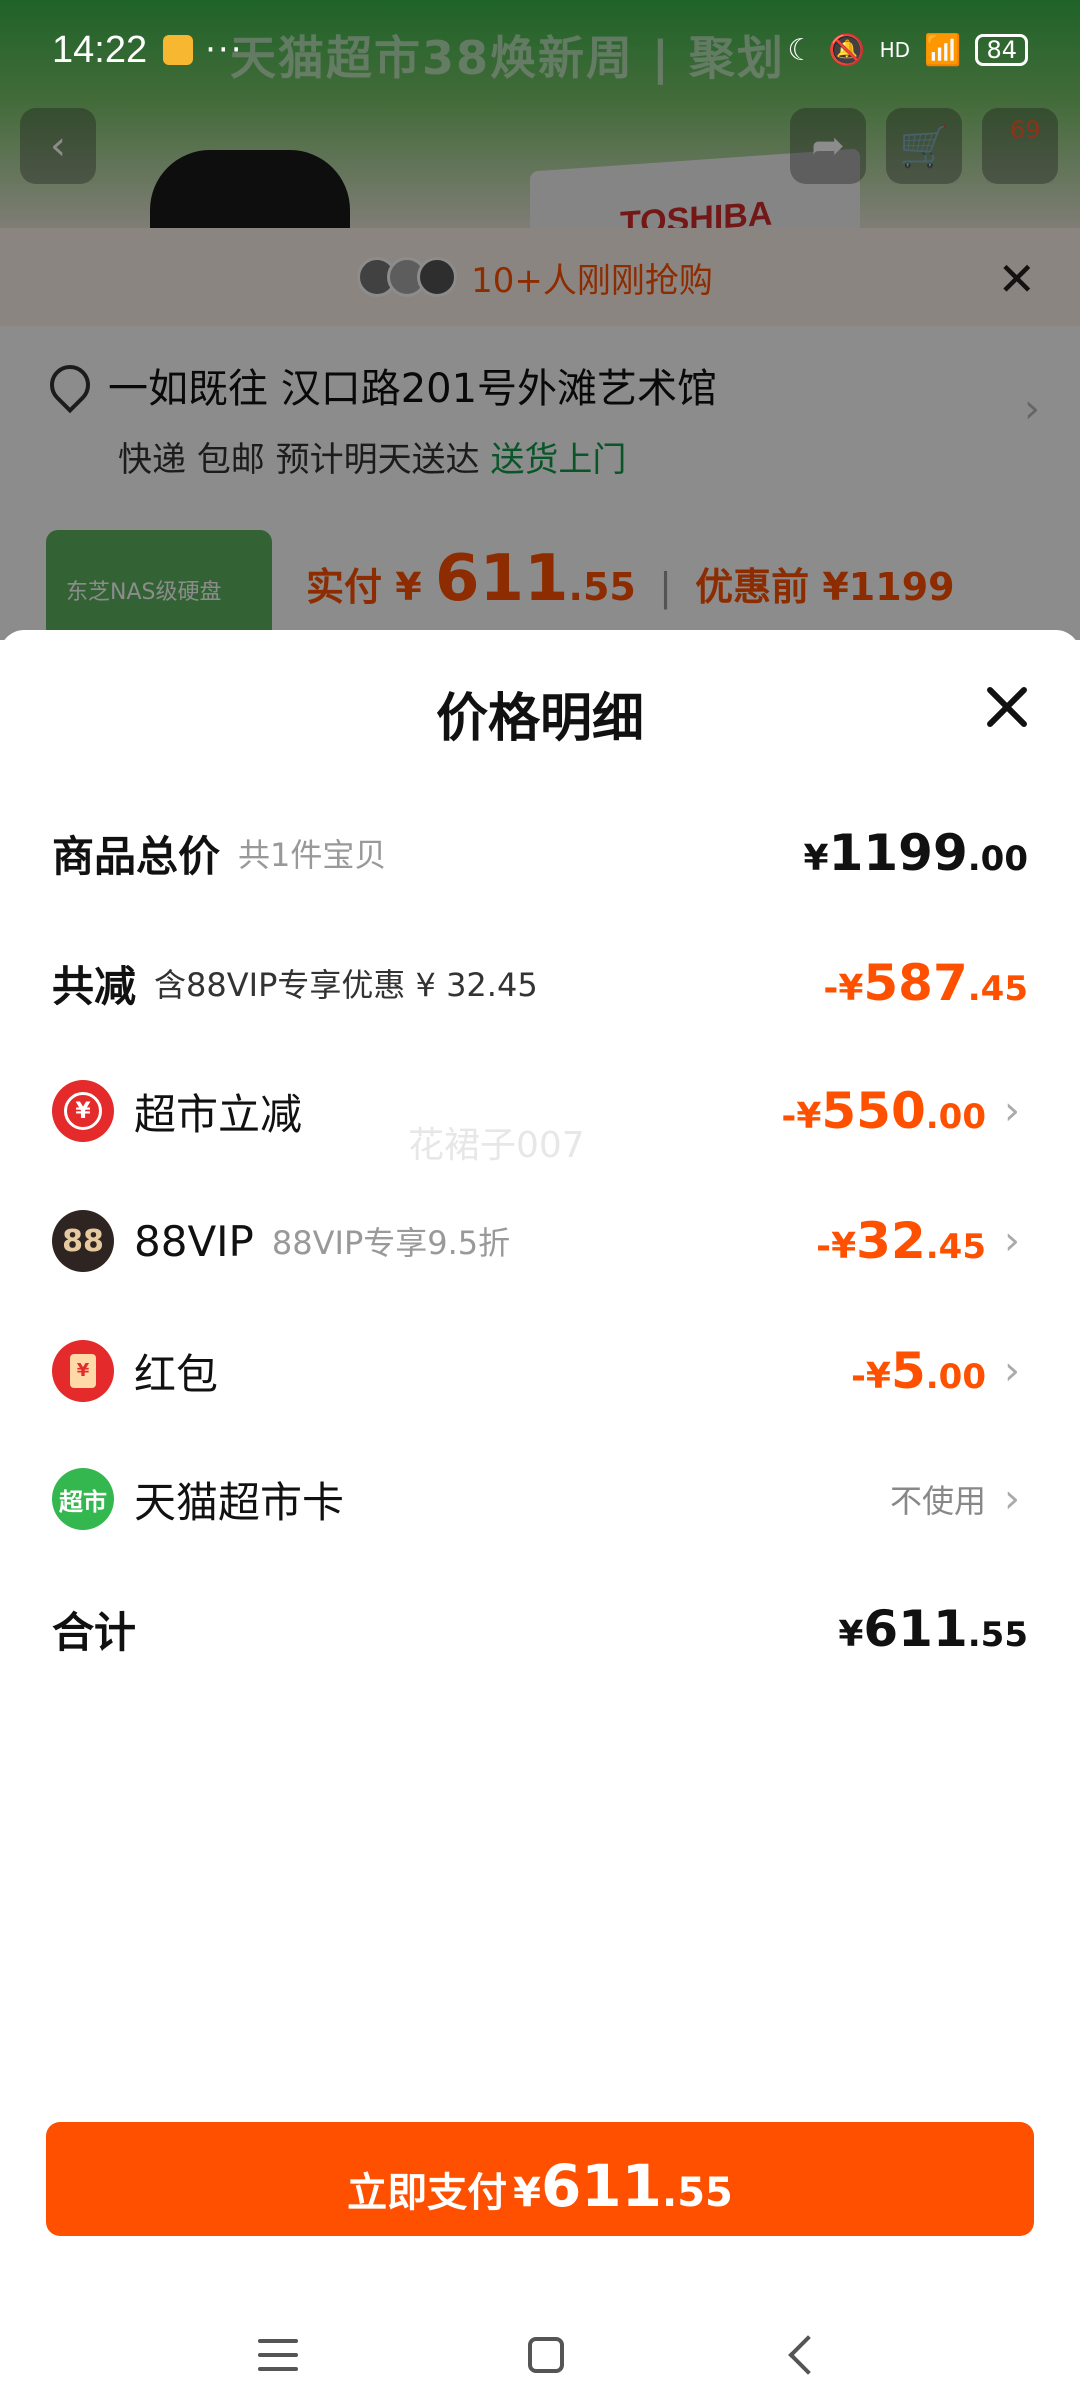  I want to click on pay-now-button: 立即支付 ¥611.55, so click(540, 2179).